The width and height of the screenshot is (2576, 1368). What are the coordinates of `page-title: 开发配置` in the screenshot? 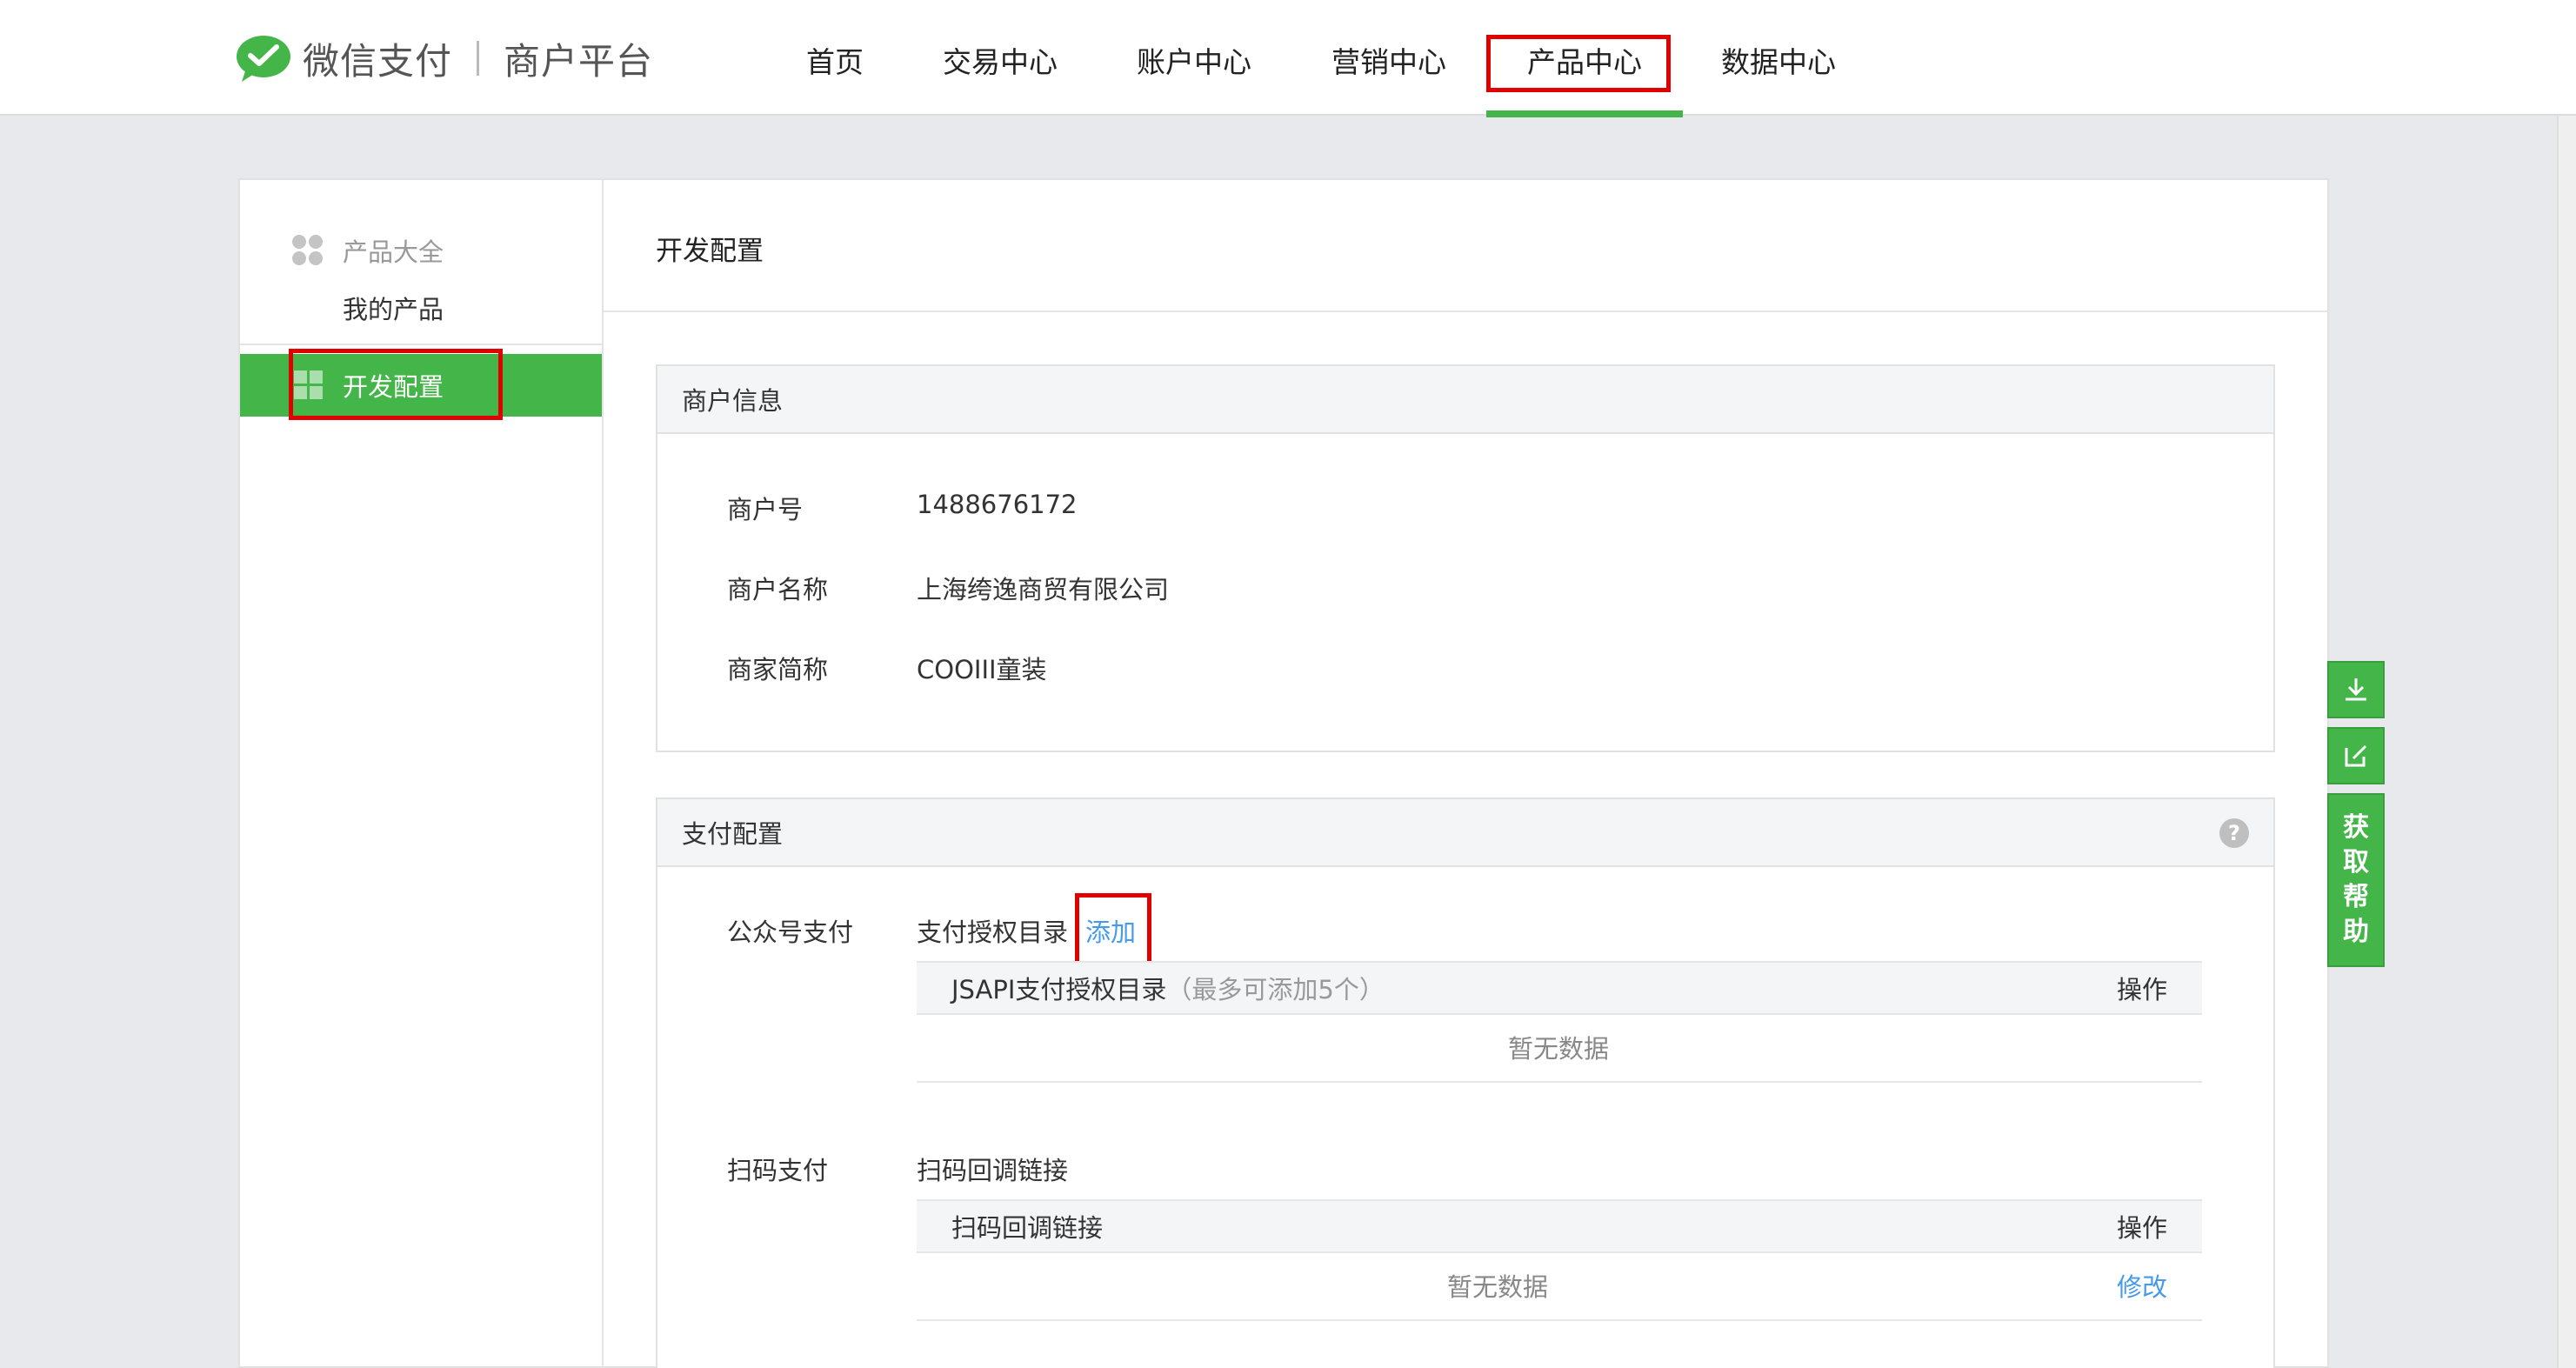 It's located at (710, 251).